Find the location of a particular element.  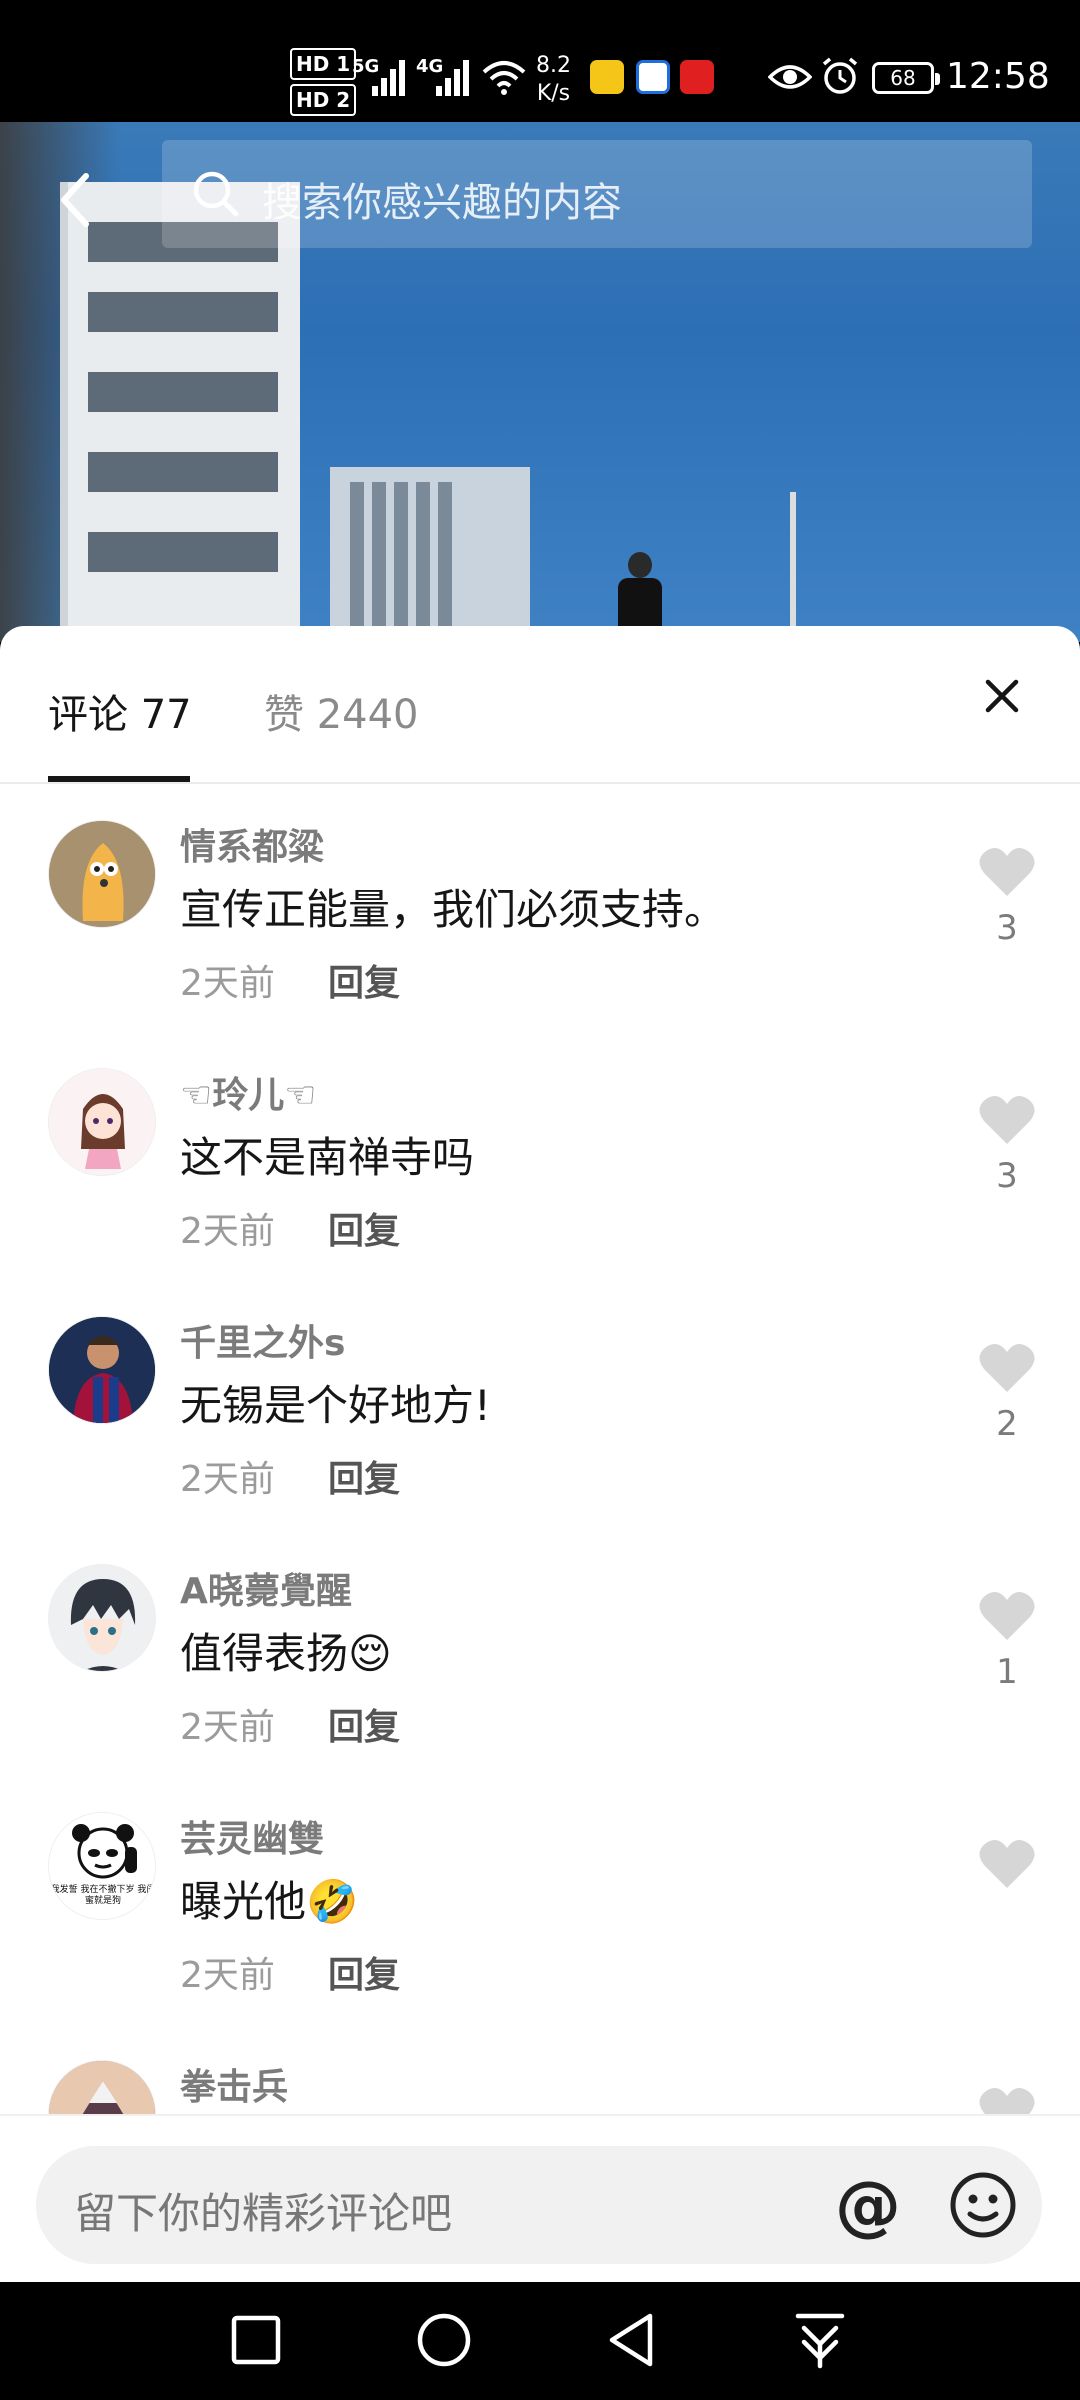

comment-input-placeholder: 留下你的精彩评论吧 is located at coordinates (263, 2213).